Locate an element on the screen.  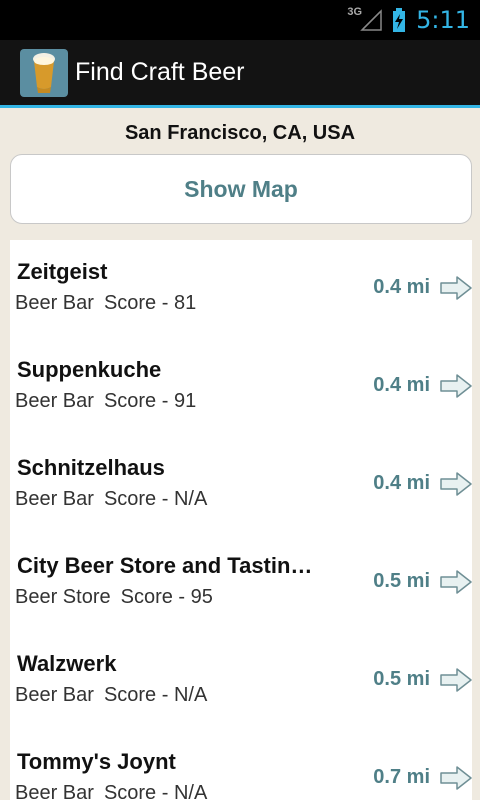
bar-name: Suppenkuche is located at coordinates (89, 369).